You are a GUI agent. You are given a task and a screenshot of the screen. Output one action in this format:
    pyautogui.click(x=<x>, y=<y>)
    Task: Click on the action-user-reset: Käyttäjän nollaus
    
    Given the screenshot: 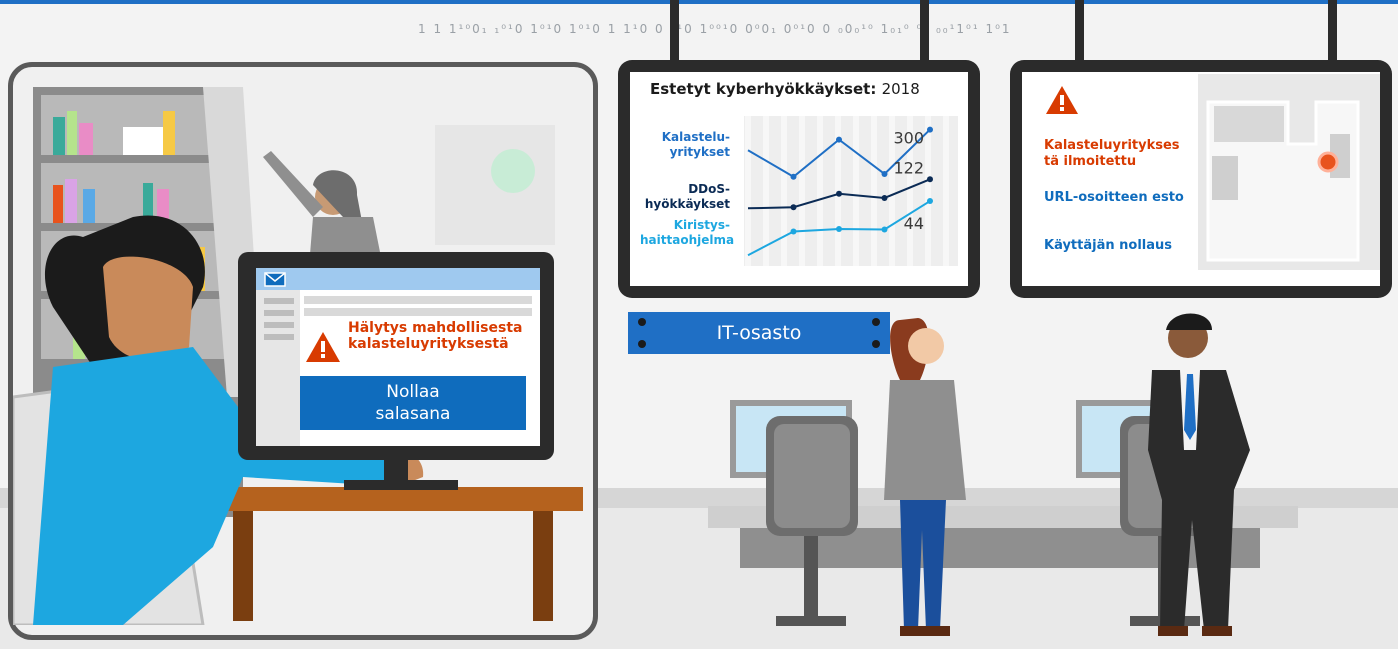 What is the action you would take?
    pyautogui.click(x=1108, y=245)
    